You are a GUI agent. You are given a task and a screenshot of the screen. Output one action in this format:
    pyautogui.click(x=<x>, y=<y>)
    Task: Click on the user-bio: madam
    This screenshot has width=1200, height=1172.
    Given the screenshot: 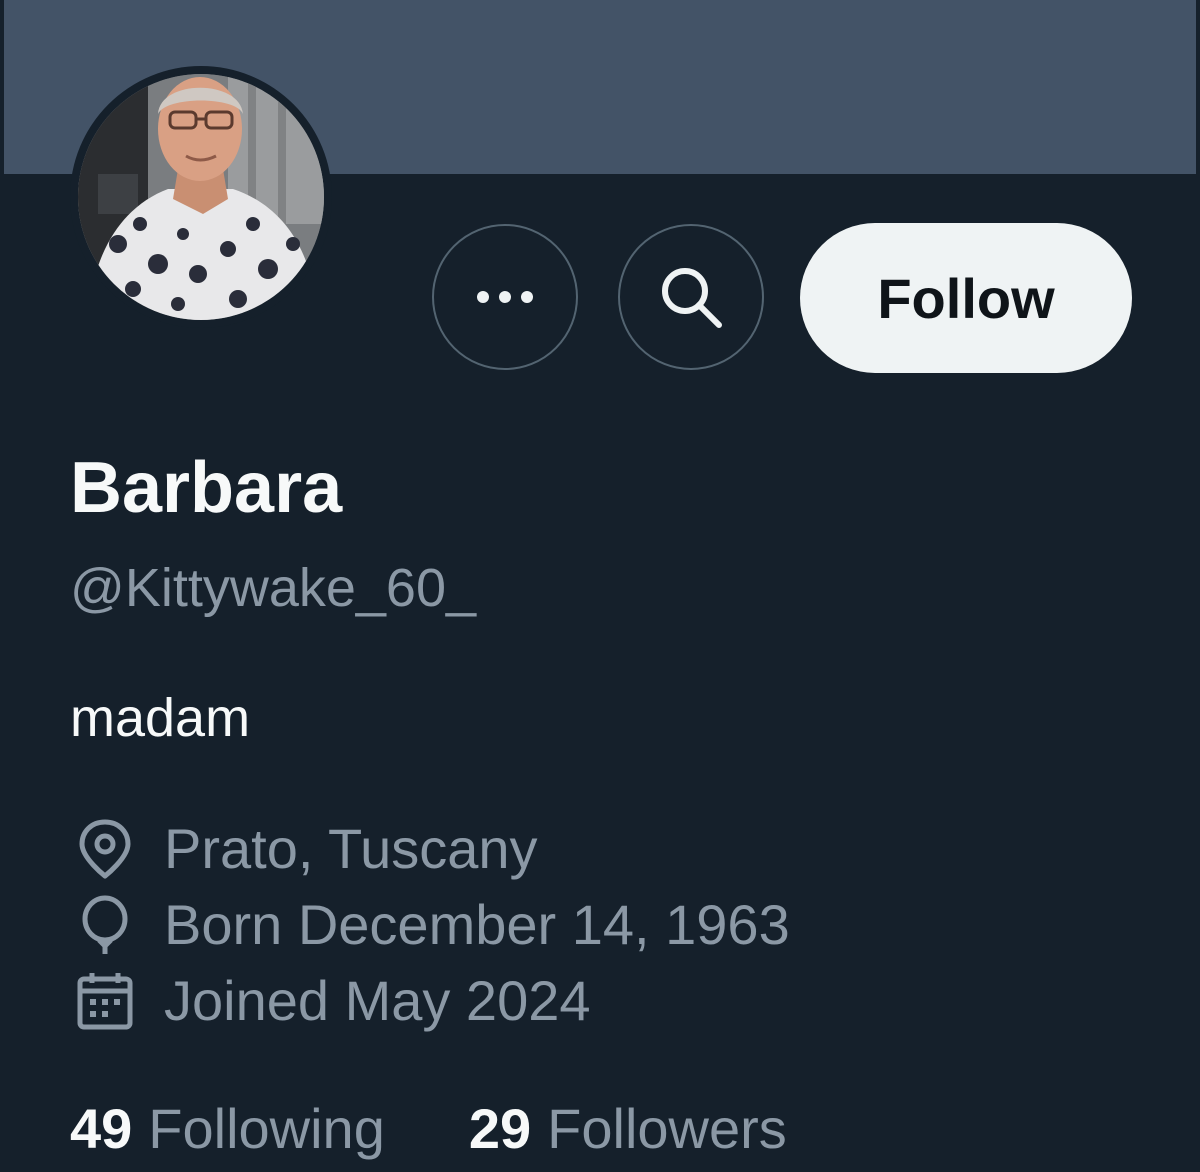 What is the action you would take?
    pyautogui.click(x=160, y=718)
    